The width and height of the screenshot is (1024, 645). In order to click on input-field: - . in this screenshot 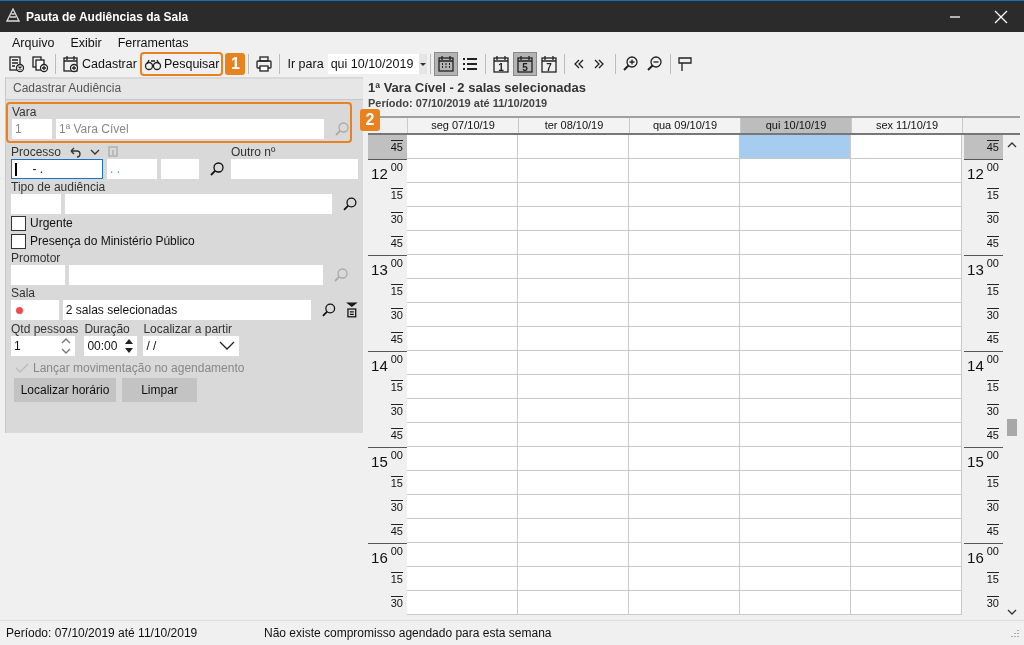, I will do `click(57, 169)`.